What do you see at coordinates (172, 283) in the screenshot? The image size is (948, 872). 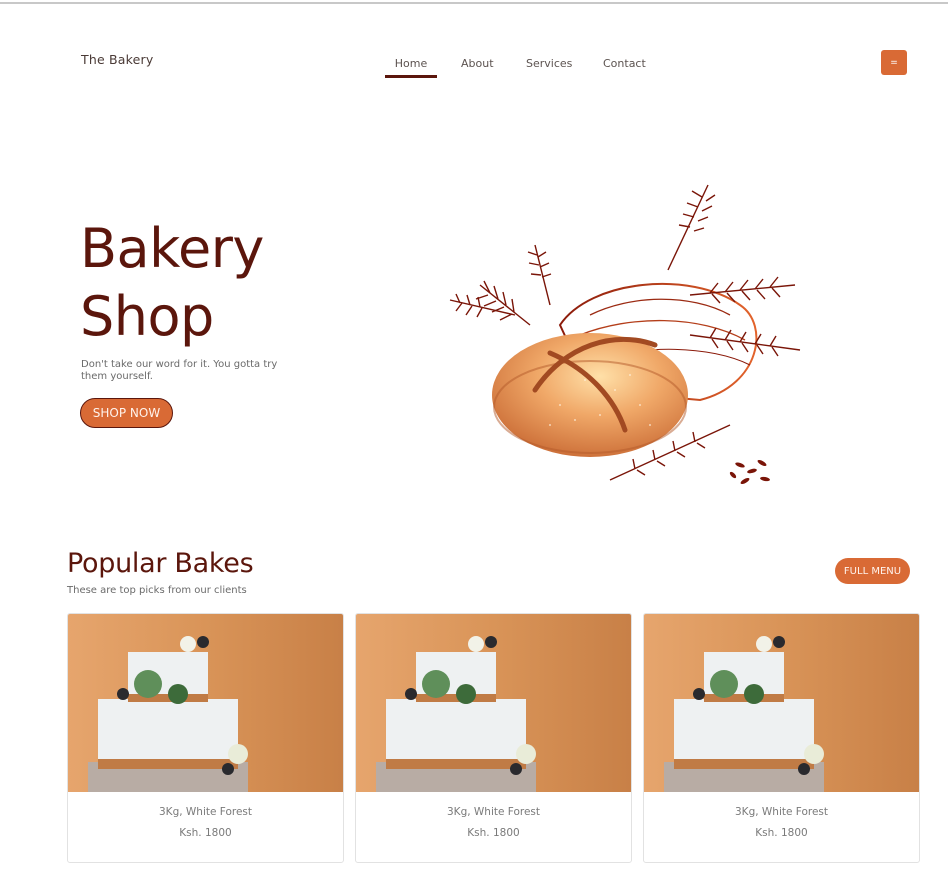 I see `hero-title: Bakery Shop` at bounding box center [172, 283].